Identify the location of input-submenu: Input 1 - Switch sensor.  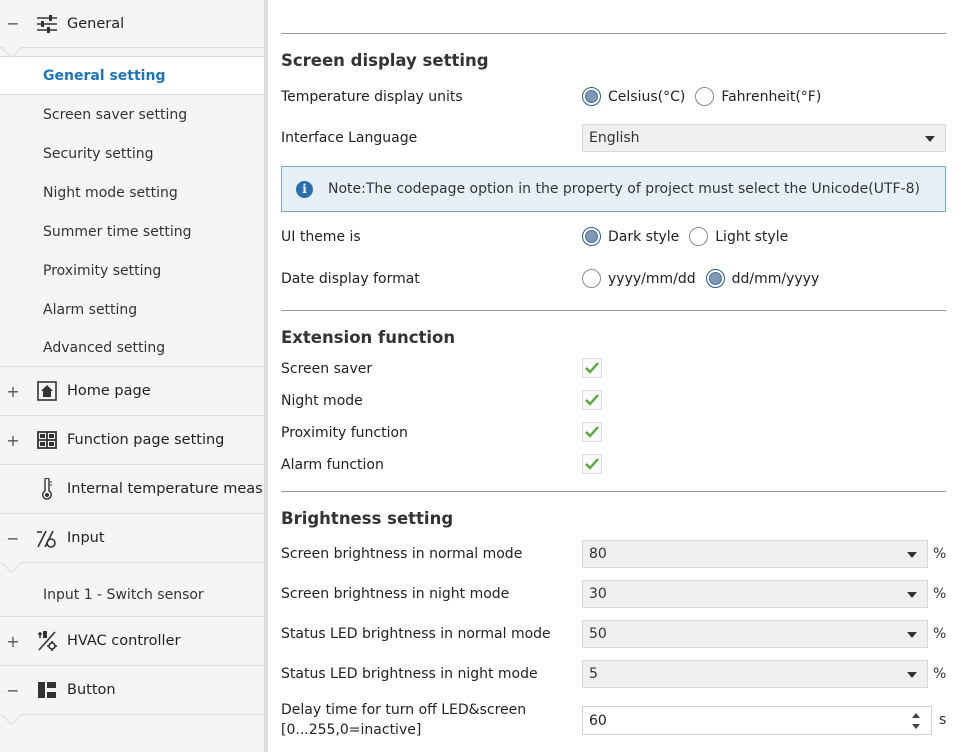
(132, 590).